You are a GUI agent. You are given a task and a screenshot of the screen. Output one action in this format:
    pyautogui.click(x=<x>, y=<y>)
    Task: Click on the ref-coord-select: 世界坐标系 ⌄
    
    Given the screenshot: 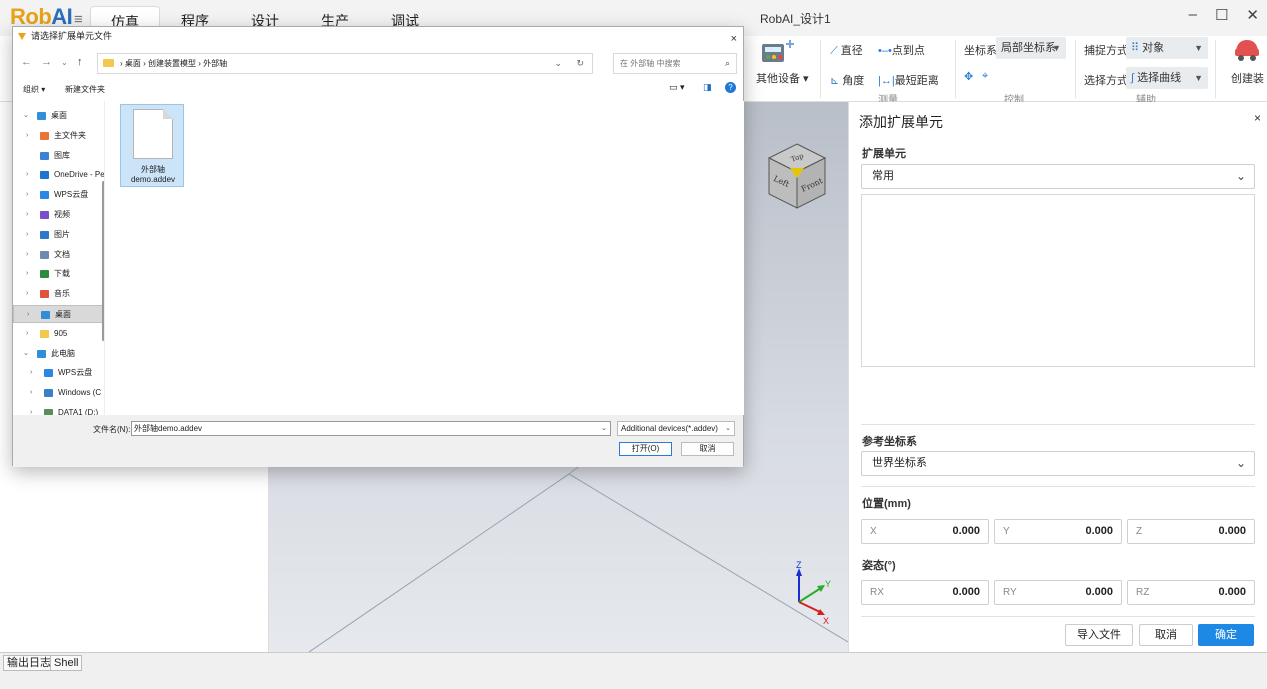 What is the action you would take?
    pyautogui.click(x=1058, y=463)
    